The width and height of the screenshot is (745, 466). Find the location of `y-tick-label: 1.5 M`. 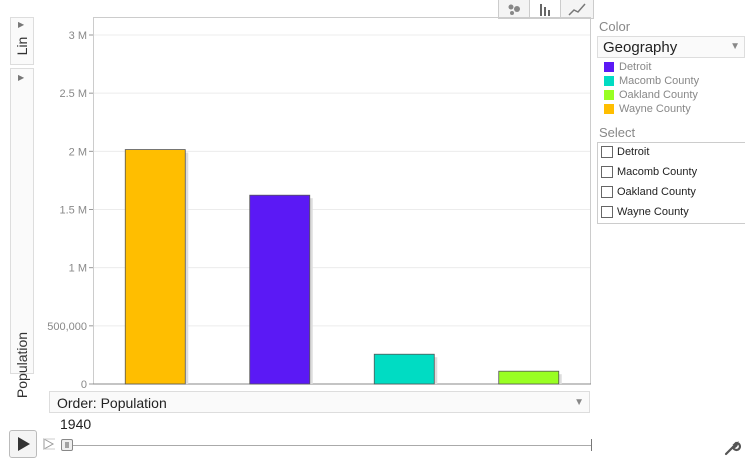

y-tick-label: 1.5 M is located at coordinates (73, 211).